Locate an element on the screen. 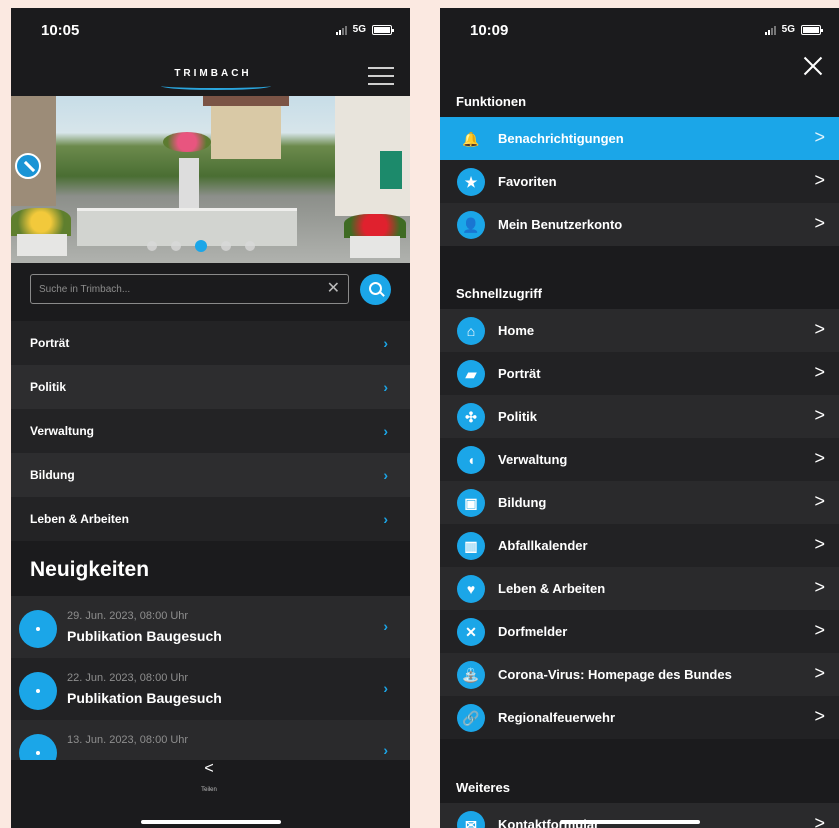 This screenshot has height=828, width=839. user-icon: 👤 is located at coordinates (471, 225).